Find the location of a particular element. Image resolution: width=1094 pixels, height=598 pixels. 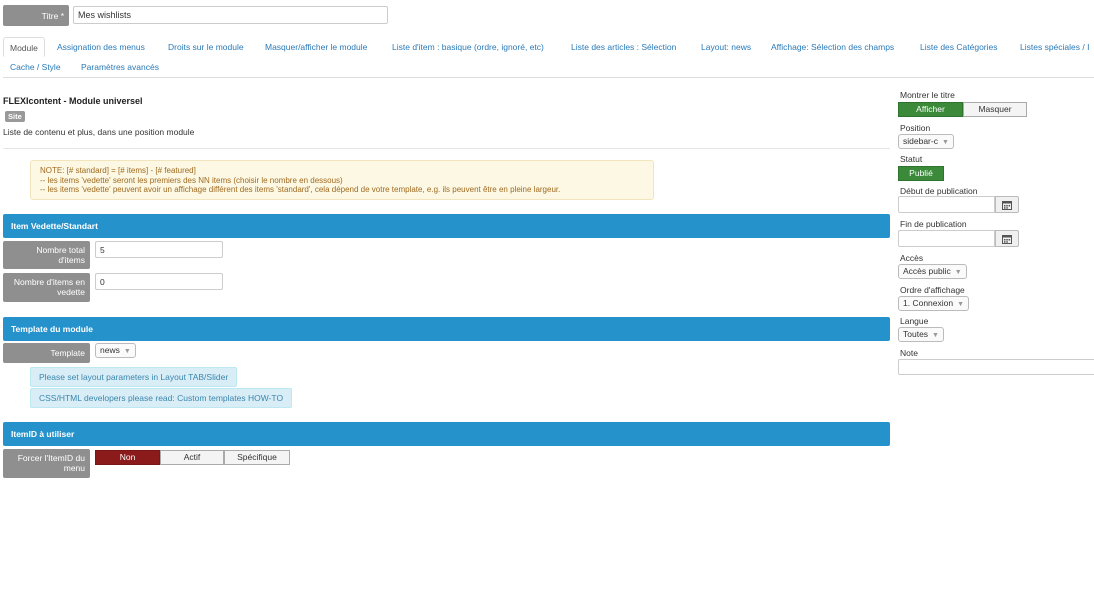

tab-cache-style: Cache / Style is located at coordinates (35, 67).